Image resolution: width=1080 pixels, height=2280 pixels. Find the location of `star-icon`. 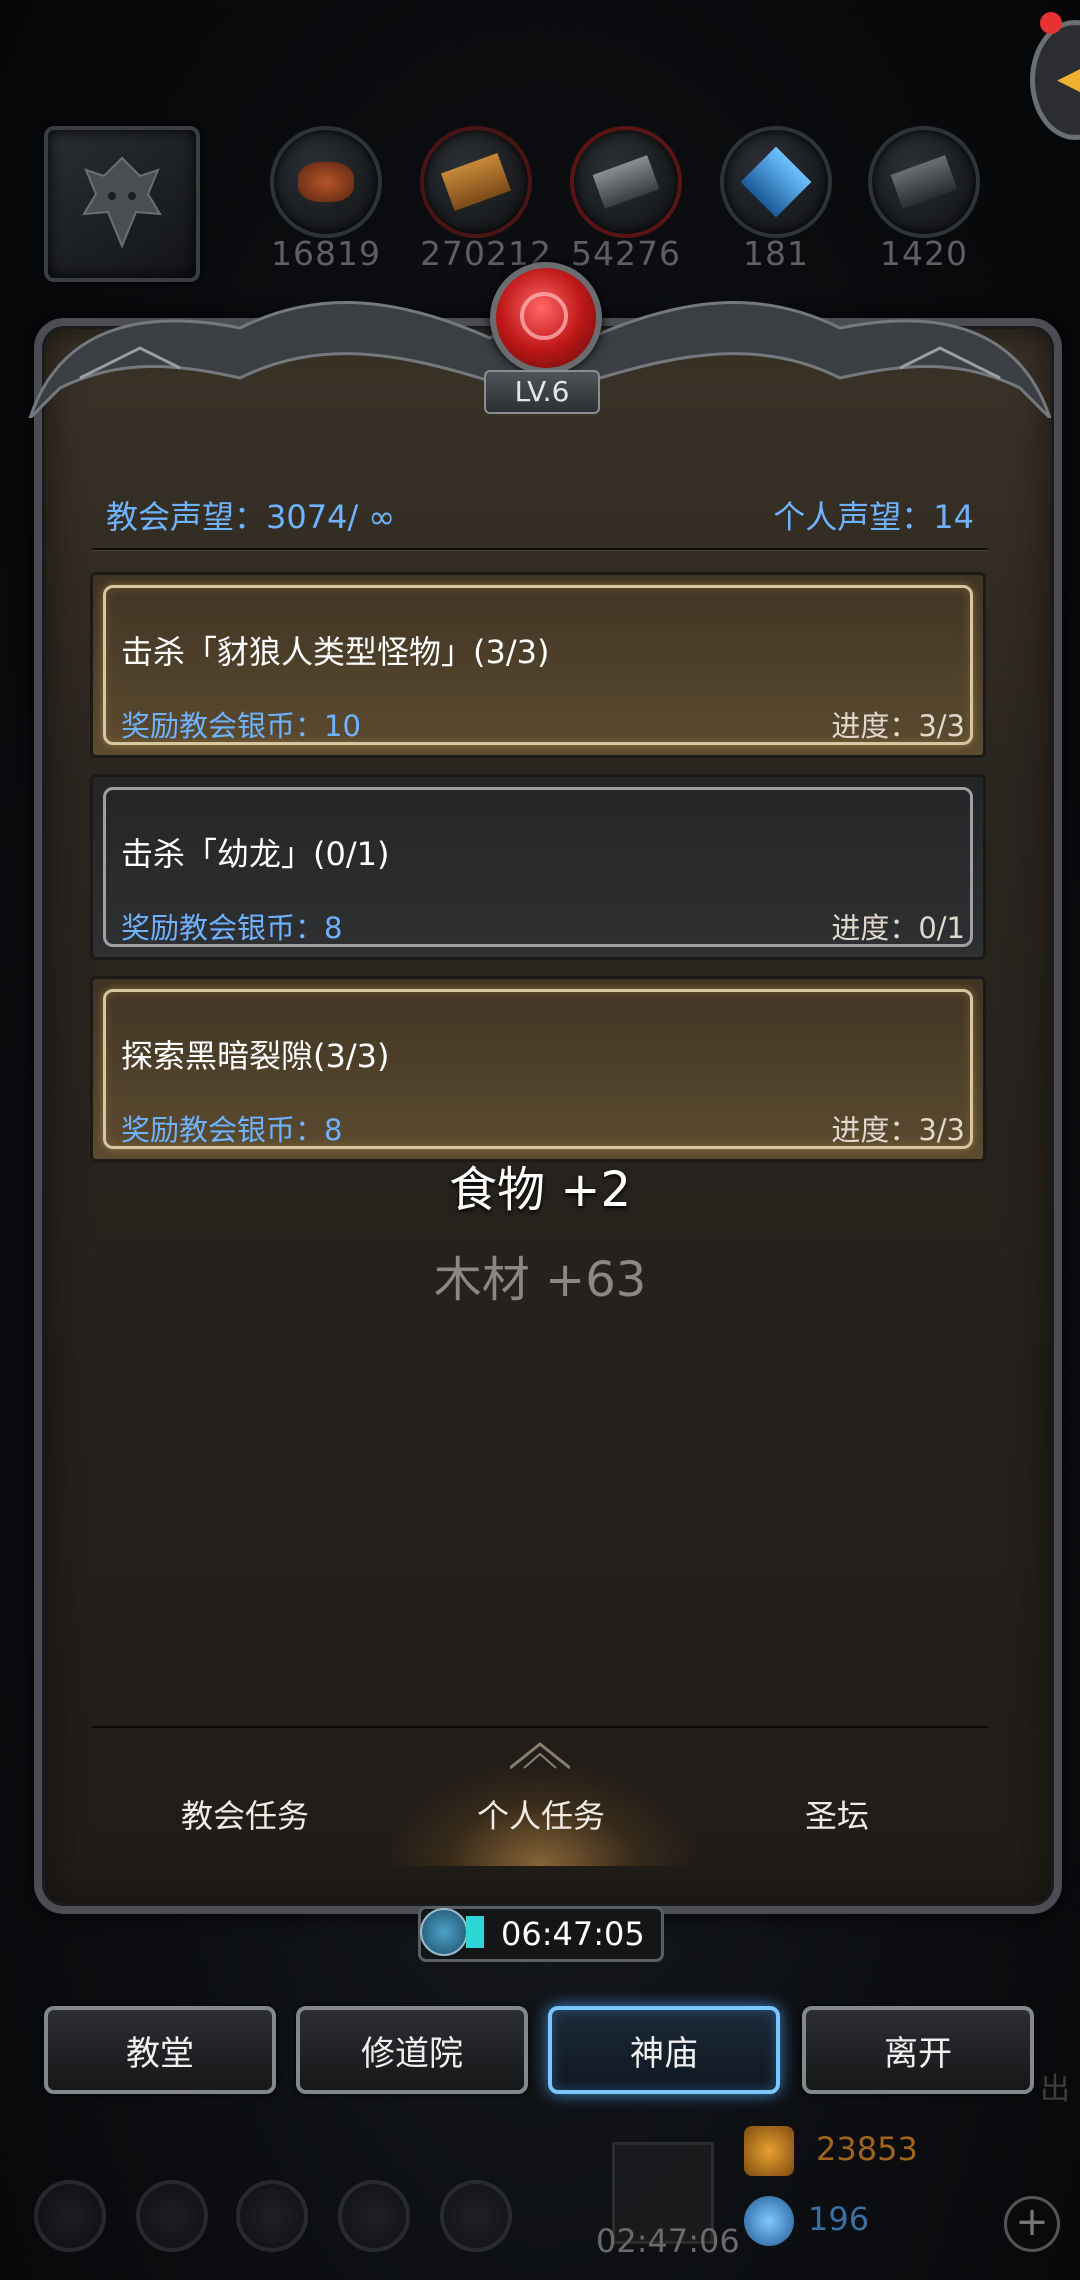

star-icon is located at coordinates (172, 2216).